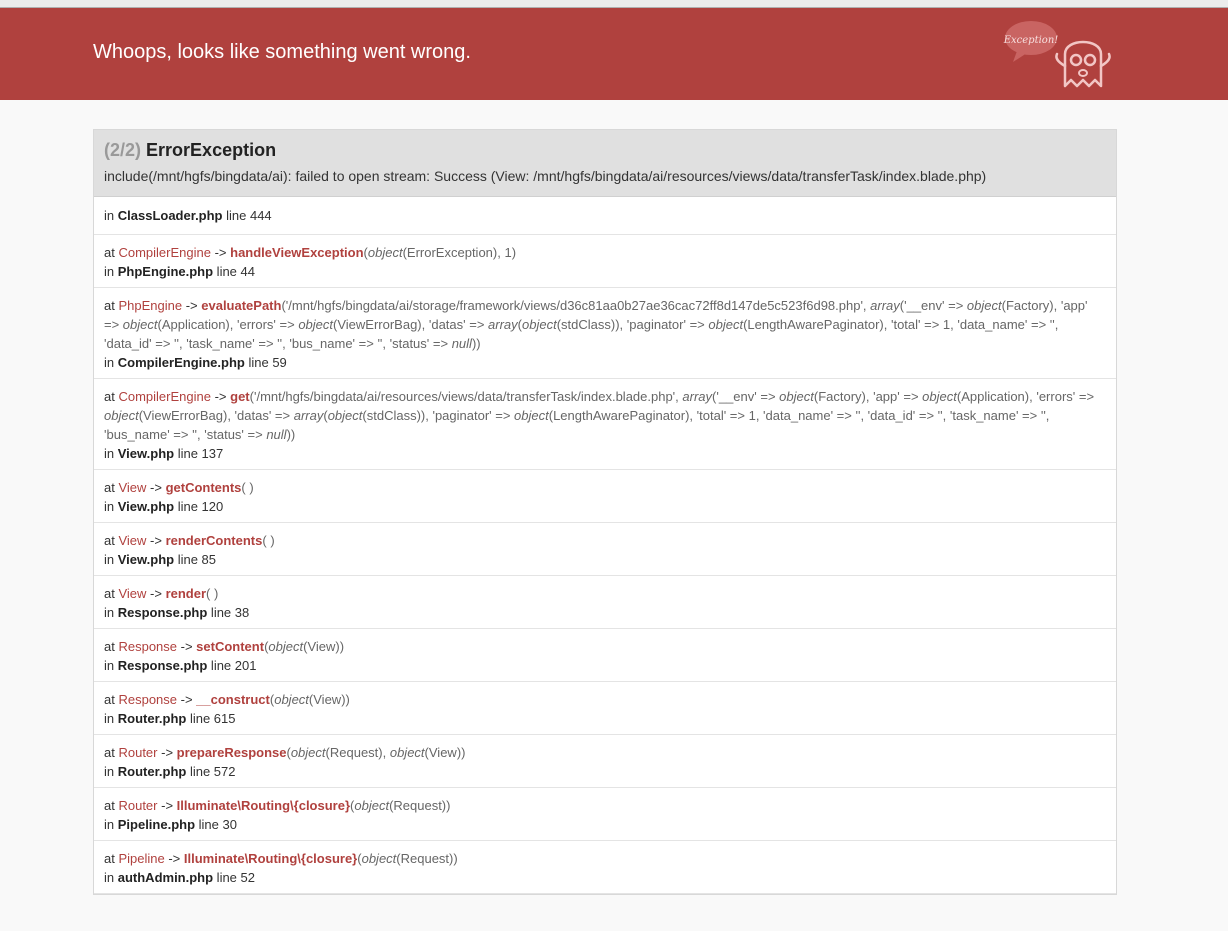  What do you see at coordinates (170, 215) in the screenshot?
I see `trace-file: ClassLoader.php` at bounding box center [170, 215].